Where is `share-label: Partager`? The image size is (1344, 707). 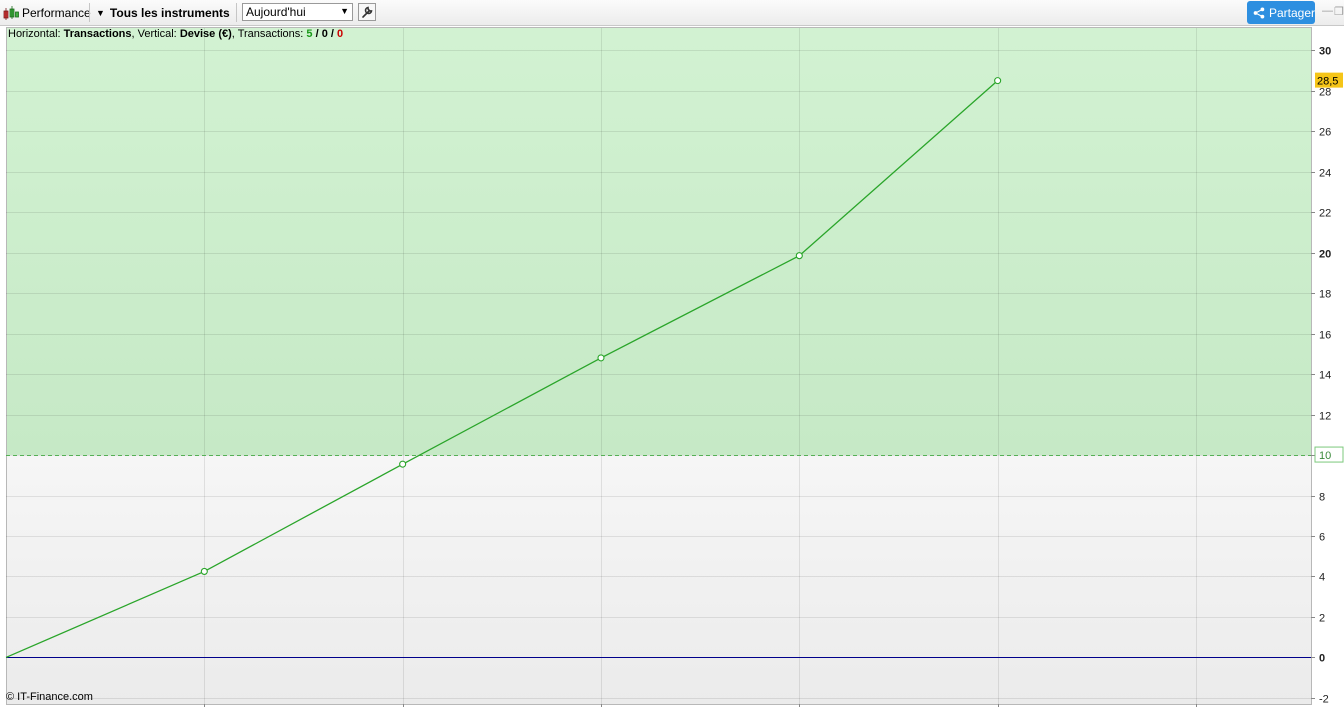
share-label: Partager is located at coordinates (1291, 12).